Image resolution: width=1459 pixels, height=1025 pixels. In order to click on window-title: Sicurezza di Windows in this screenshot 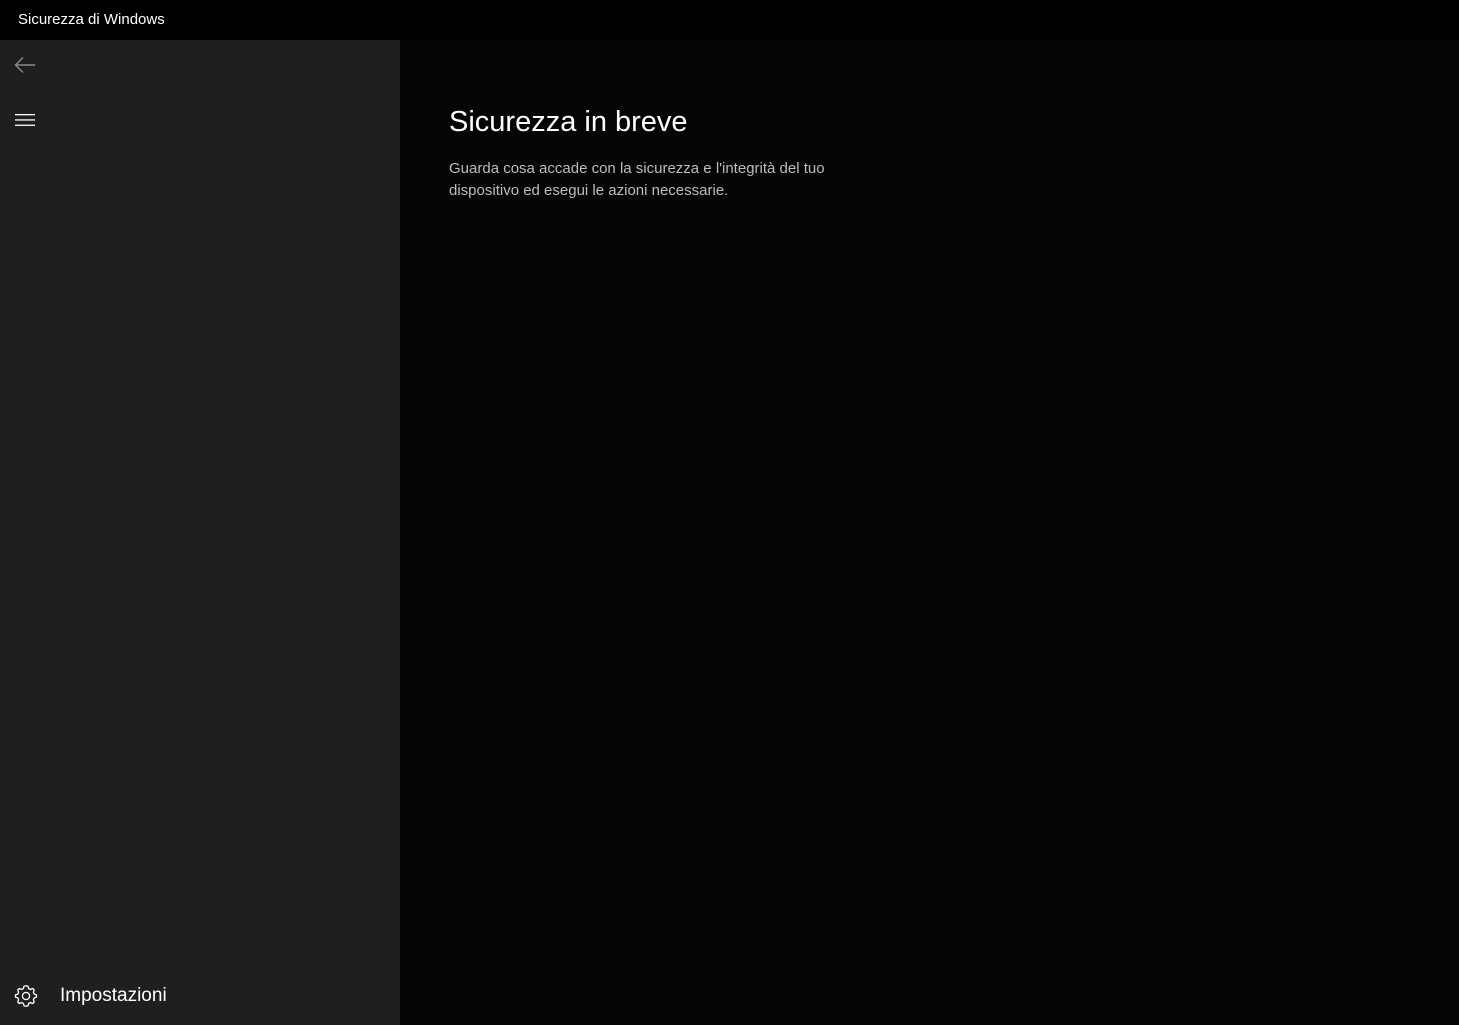, I will do `click(91, 19)`.